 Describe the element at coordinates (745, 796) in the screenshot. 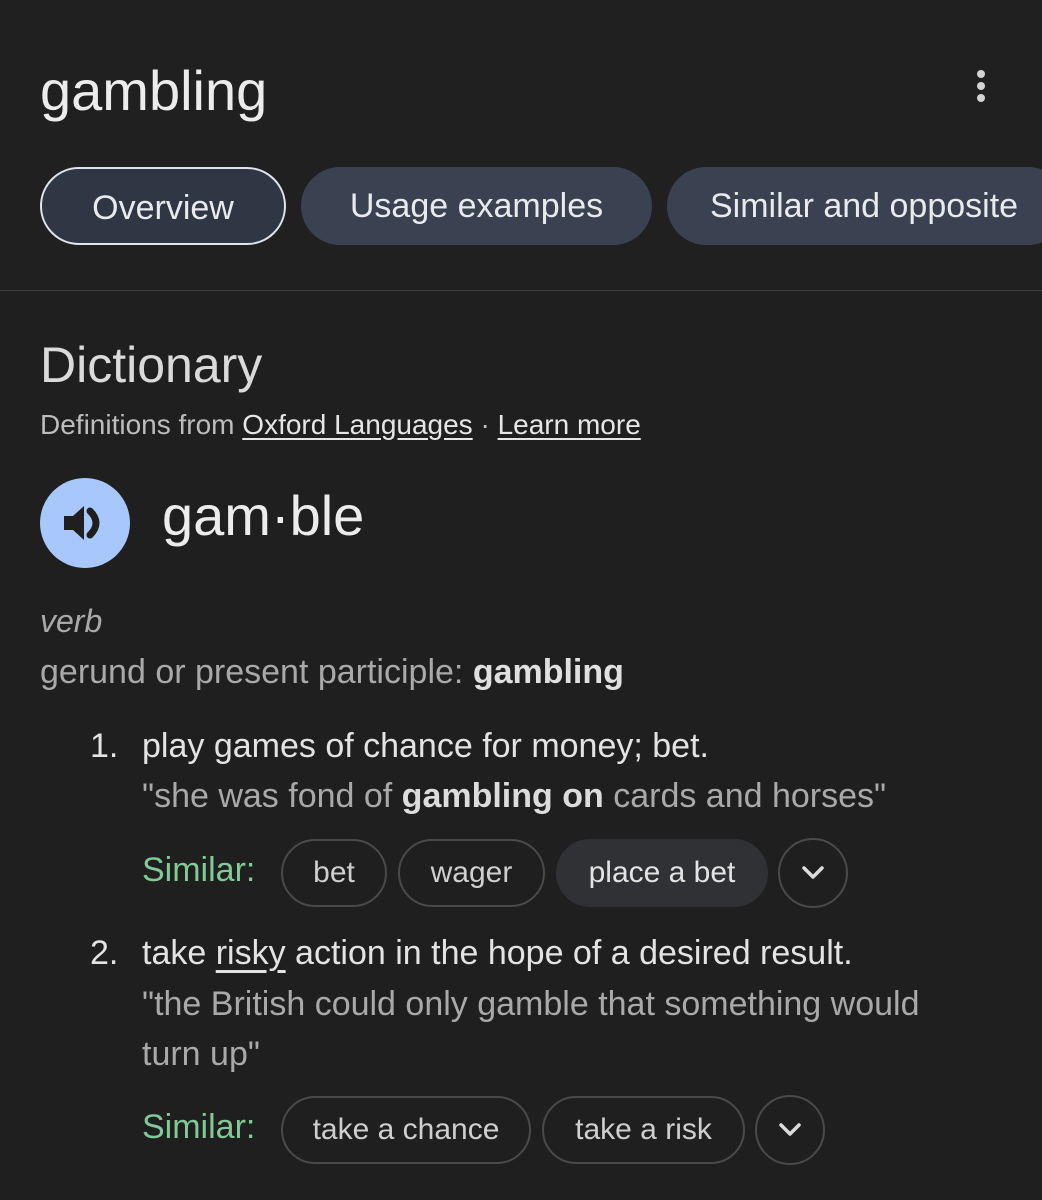

I see `example-text: cards and horses"` at that location.